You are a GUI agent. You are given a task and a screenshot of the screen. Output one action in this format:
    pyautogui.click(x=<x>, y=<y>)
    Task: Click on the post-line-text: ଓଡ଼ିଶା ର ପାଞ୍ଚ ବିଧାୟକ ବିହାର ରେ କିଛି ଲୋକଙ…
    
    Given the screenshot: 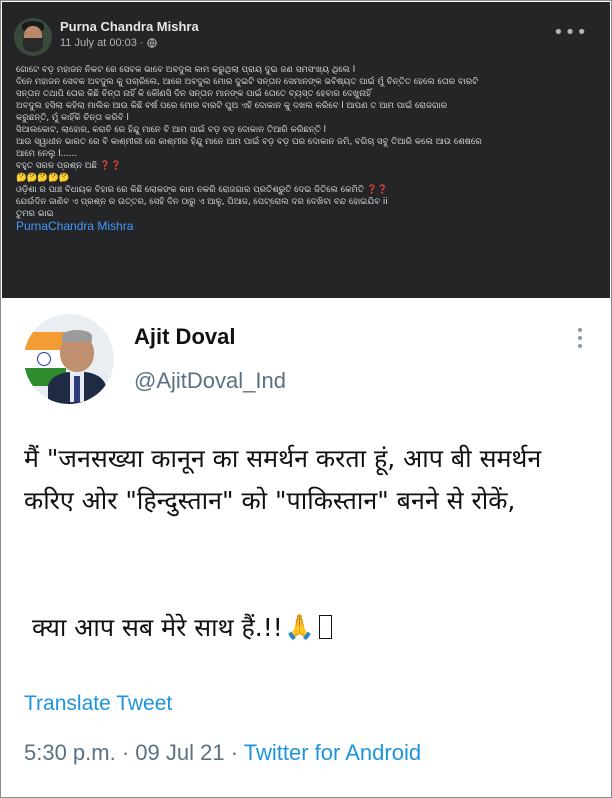 What is the action you would take?
    pyautogui.click(x=190, y=190)
    